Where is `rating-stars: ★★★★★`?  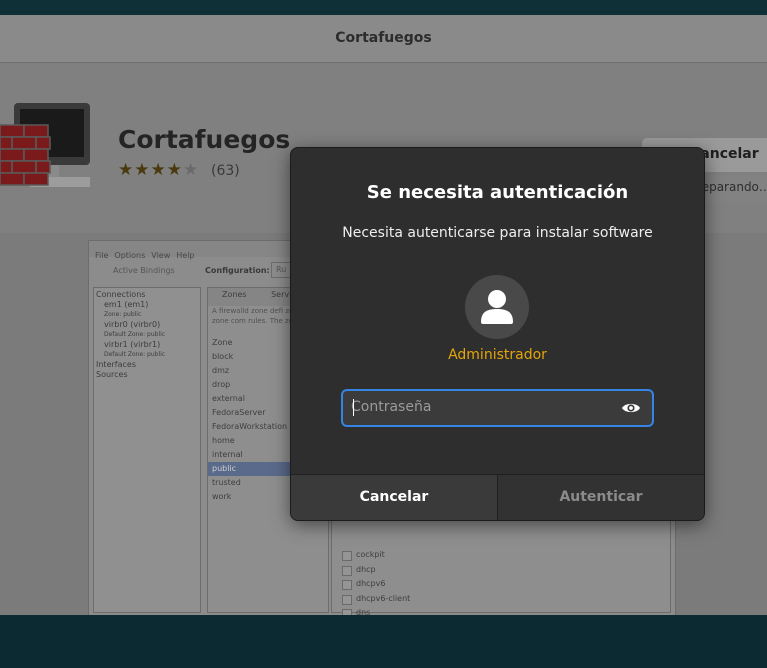
rating-stars: ★★★★★ is located at coordinates (158, 170).